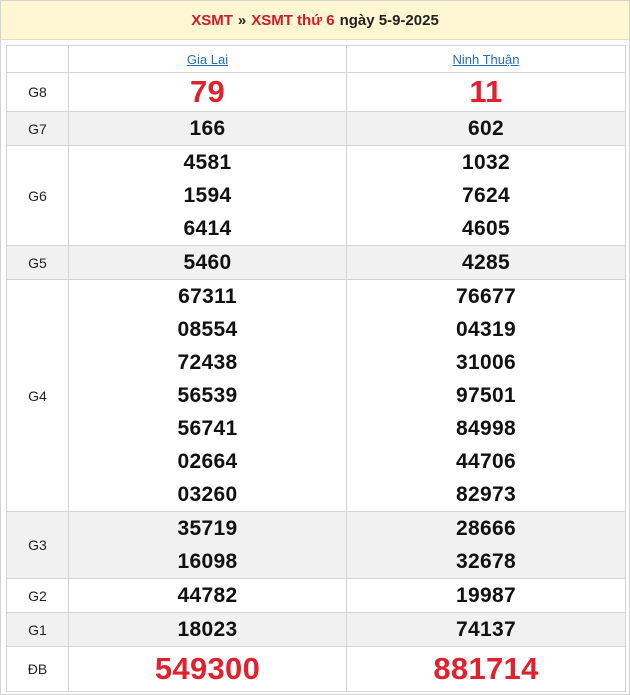 The height and width of the screenshot is (695, 630). What do you see at coordinates (207, 296) in the screenshot?
I see `prize-number: 67311` at bounding box center [207, 296].